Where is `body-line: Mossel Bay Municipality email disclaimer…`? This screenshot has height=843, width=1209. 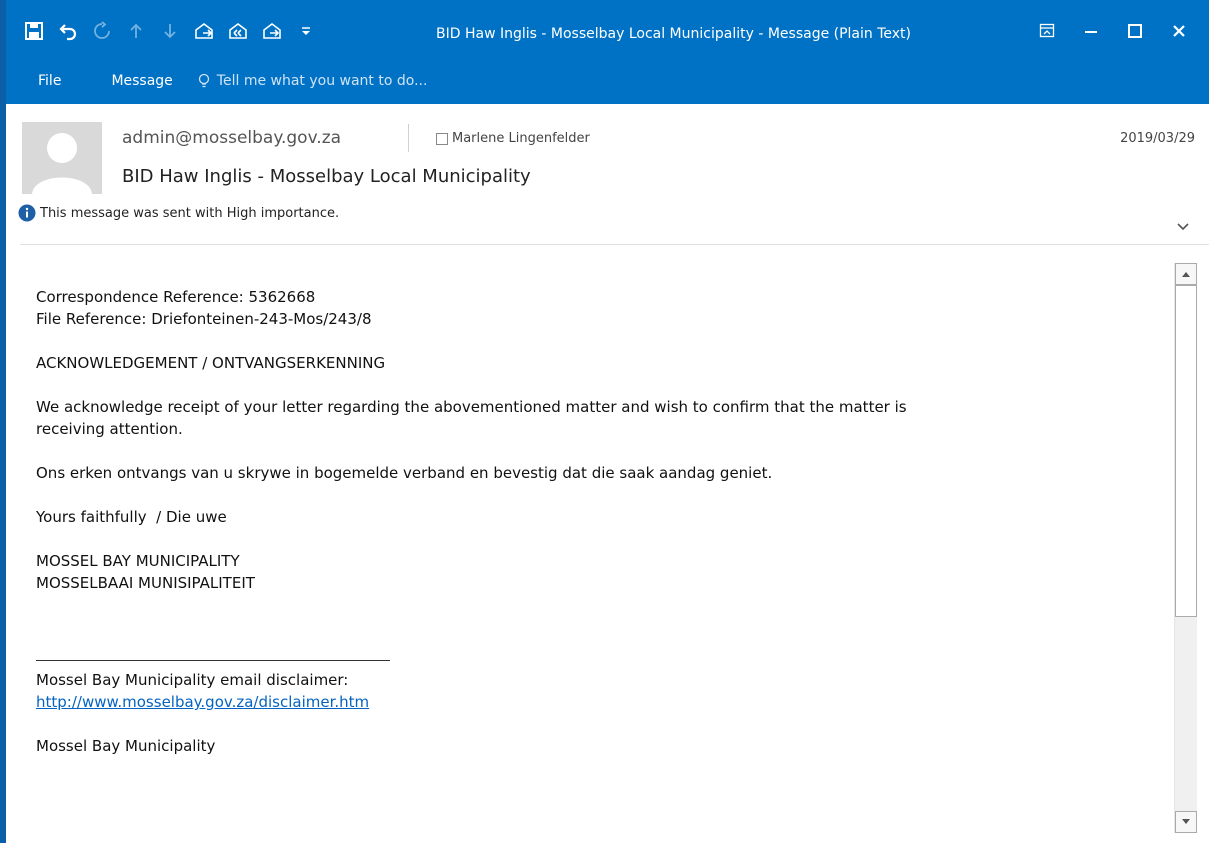
body-line: Mossel Bay Municipality email disclaimer… is located at coordinates (192, 680).